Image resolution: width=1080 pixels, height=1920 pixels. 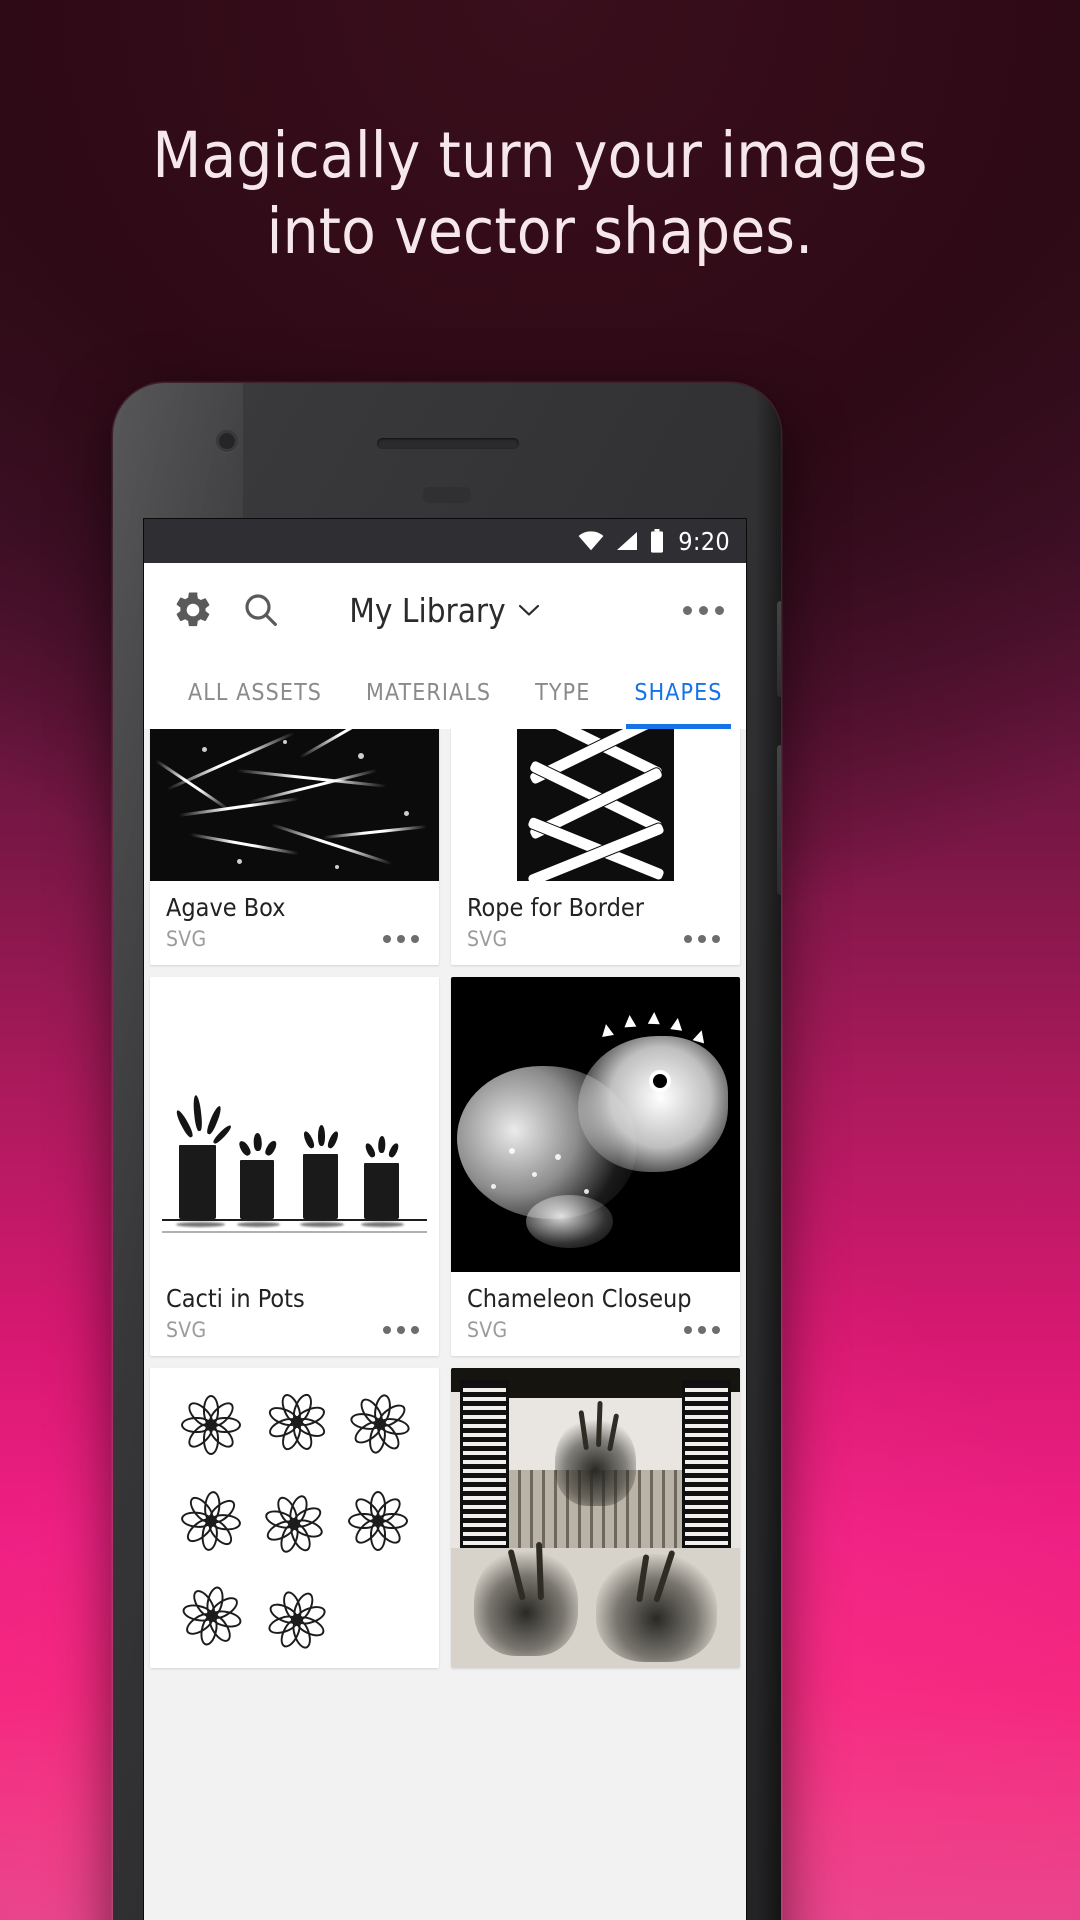 I want to click on headline-line-2: into vector shapes., so click(x=540, y=231).